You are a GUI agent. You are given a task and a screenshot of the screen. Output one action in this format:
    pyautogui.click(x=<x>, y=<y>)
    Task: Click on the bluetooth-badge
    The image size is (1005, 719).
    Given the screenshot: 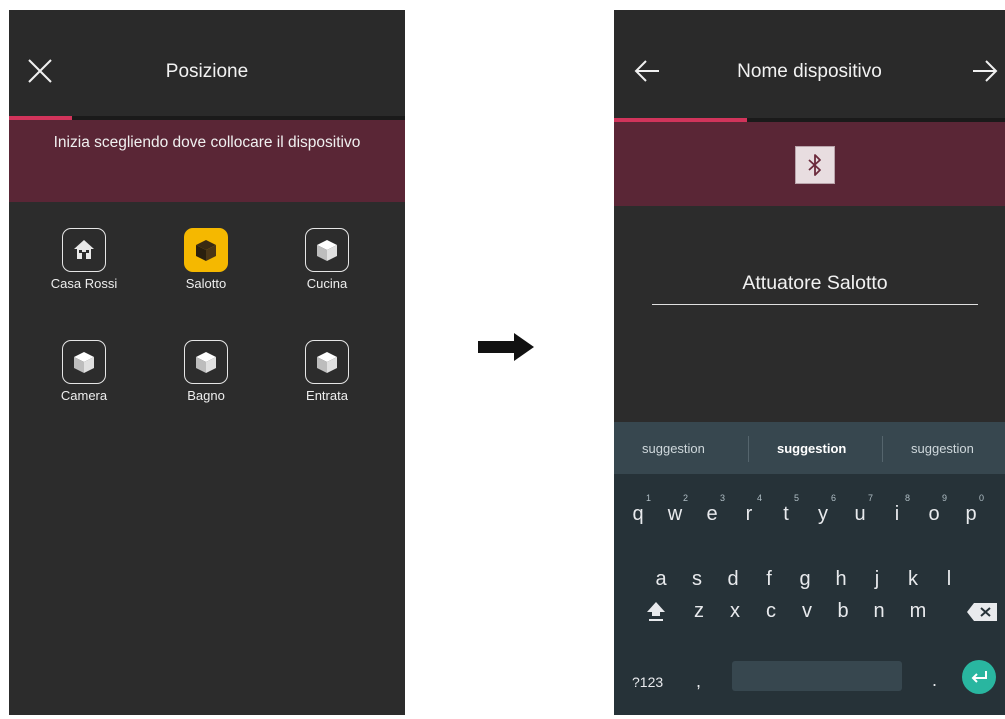 What is the action you would take?
    pyautogui.click(x=815, y=165)
    